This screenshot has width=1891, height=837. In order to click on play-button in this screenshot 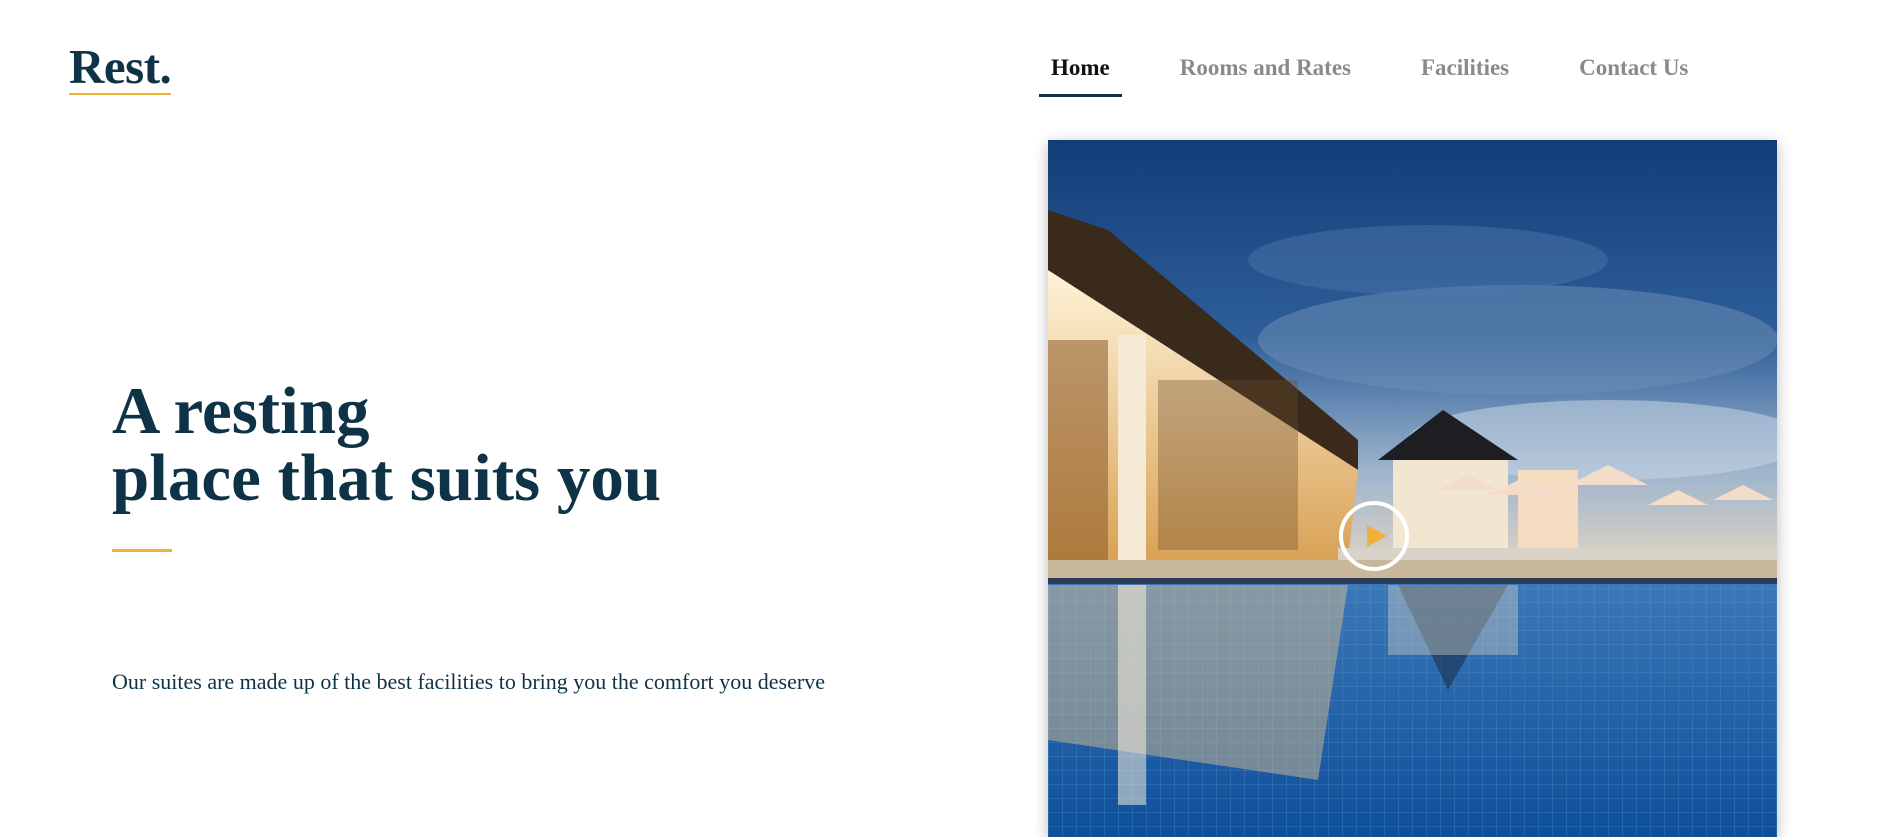, I will do `click(1374, 536)`.